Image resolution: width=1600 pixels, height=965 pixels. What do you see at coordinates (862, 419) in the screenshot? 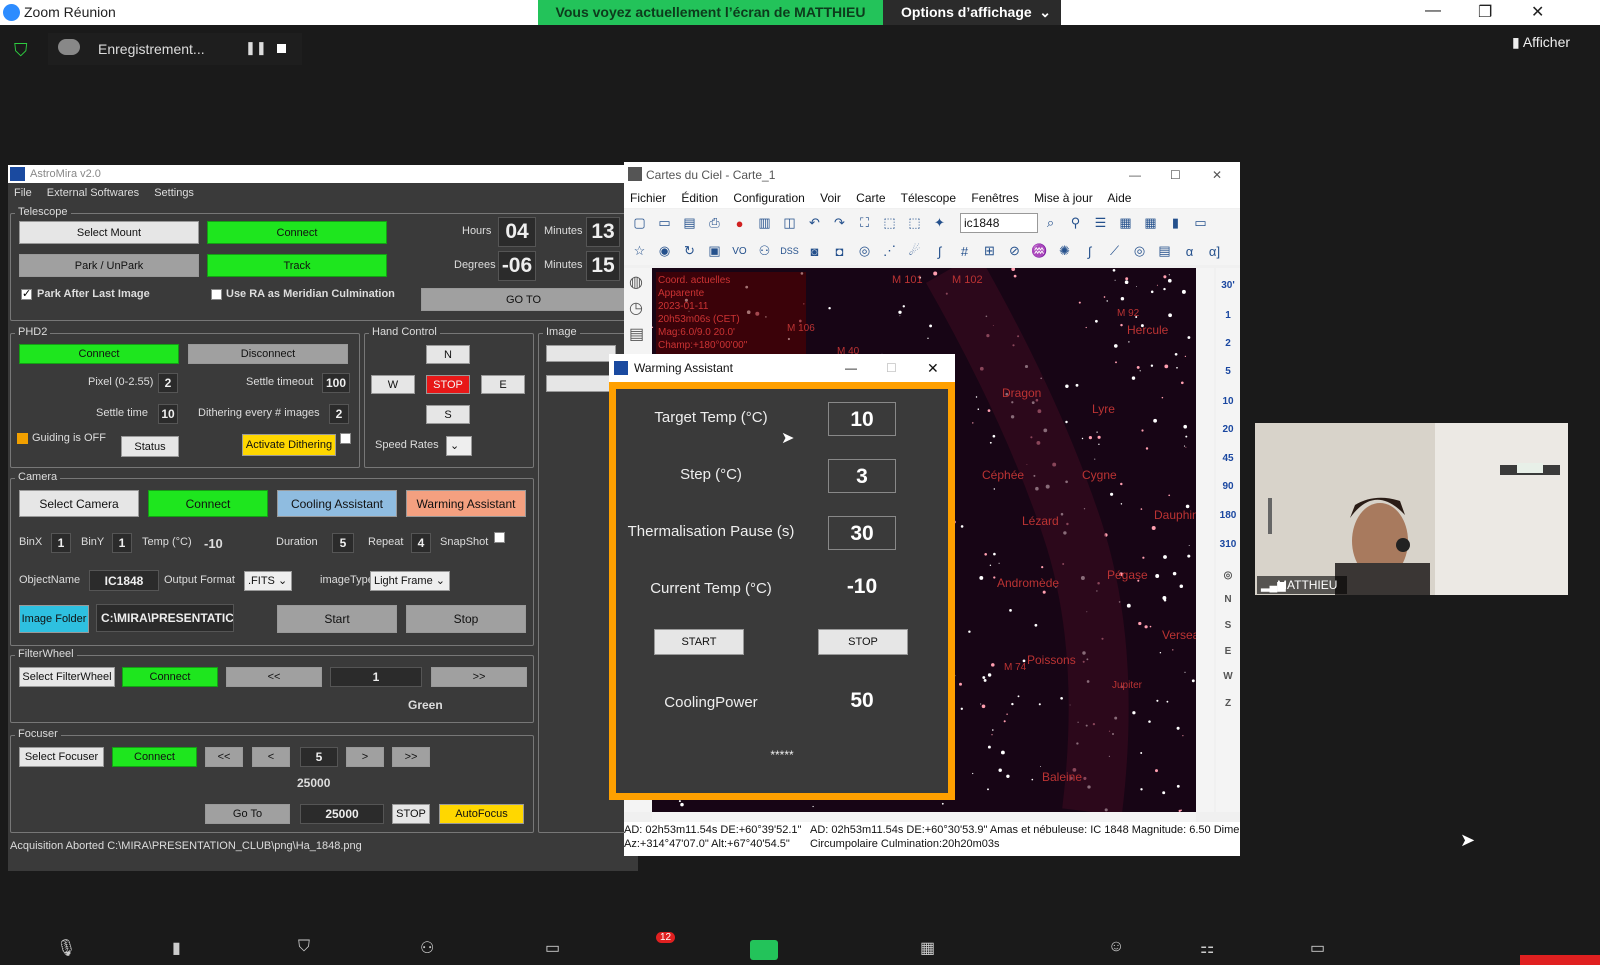
I see `target-temp-input: 10` at bounding box center [862, 419].